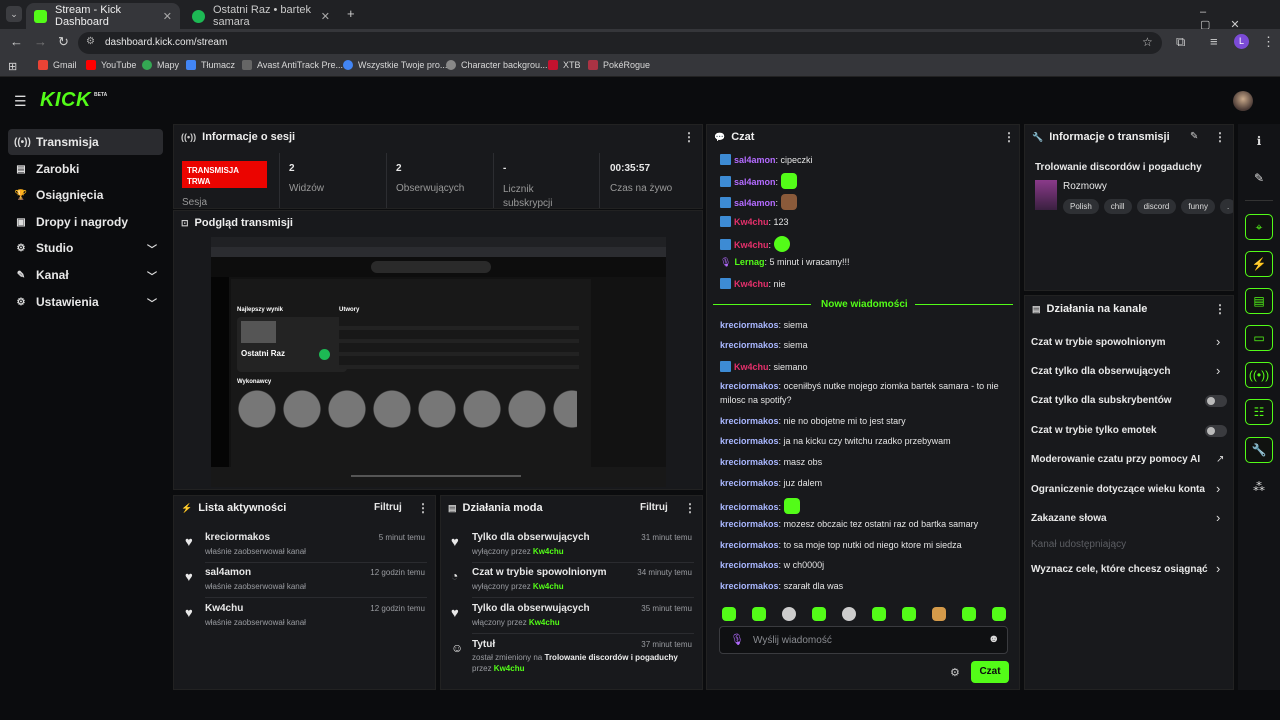 This screenshot has height=720, width=1280. Describe the element at coordinates (455, 541) in the screenshot. I see `heart-icon: ♥` at that location.